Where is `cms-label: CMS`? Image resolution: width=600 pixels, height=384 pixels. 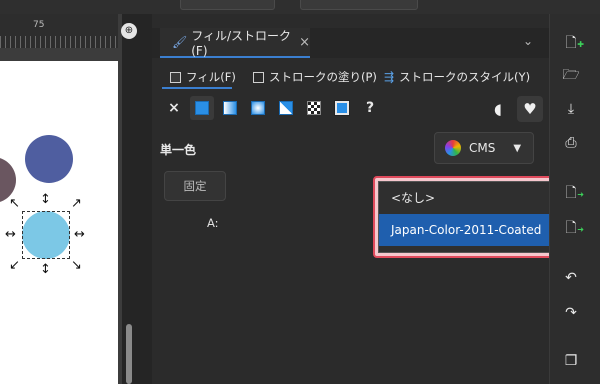
cms-label: CMS is located at coordinates (482, 148).